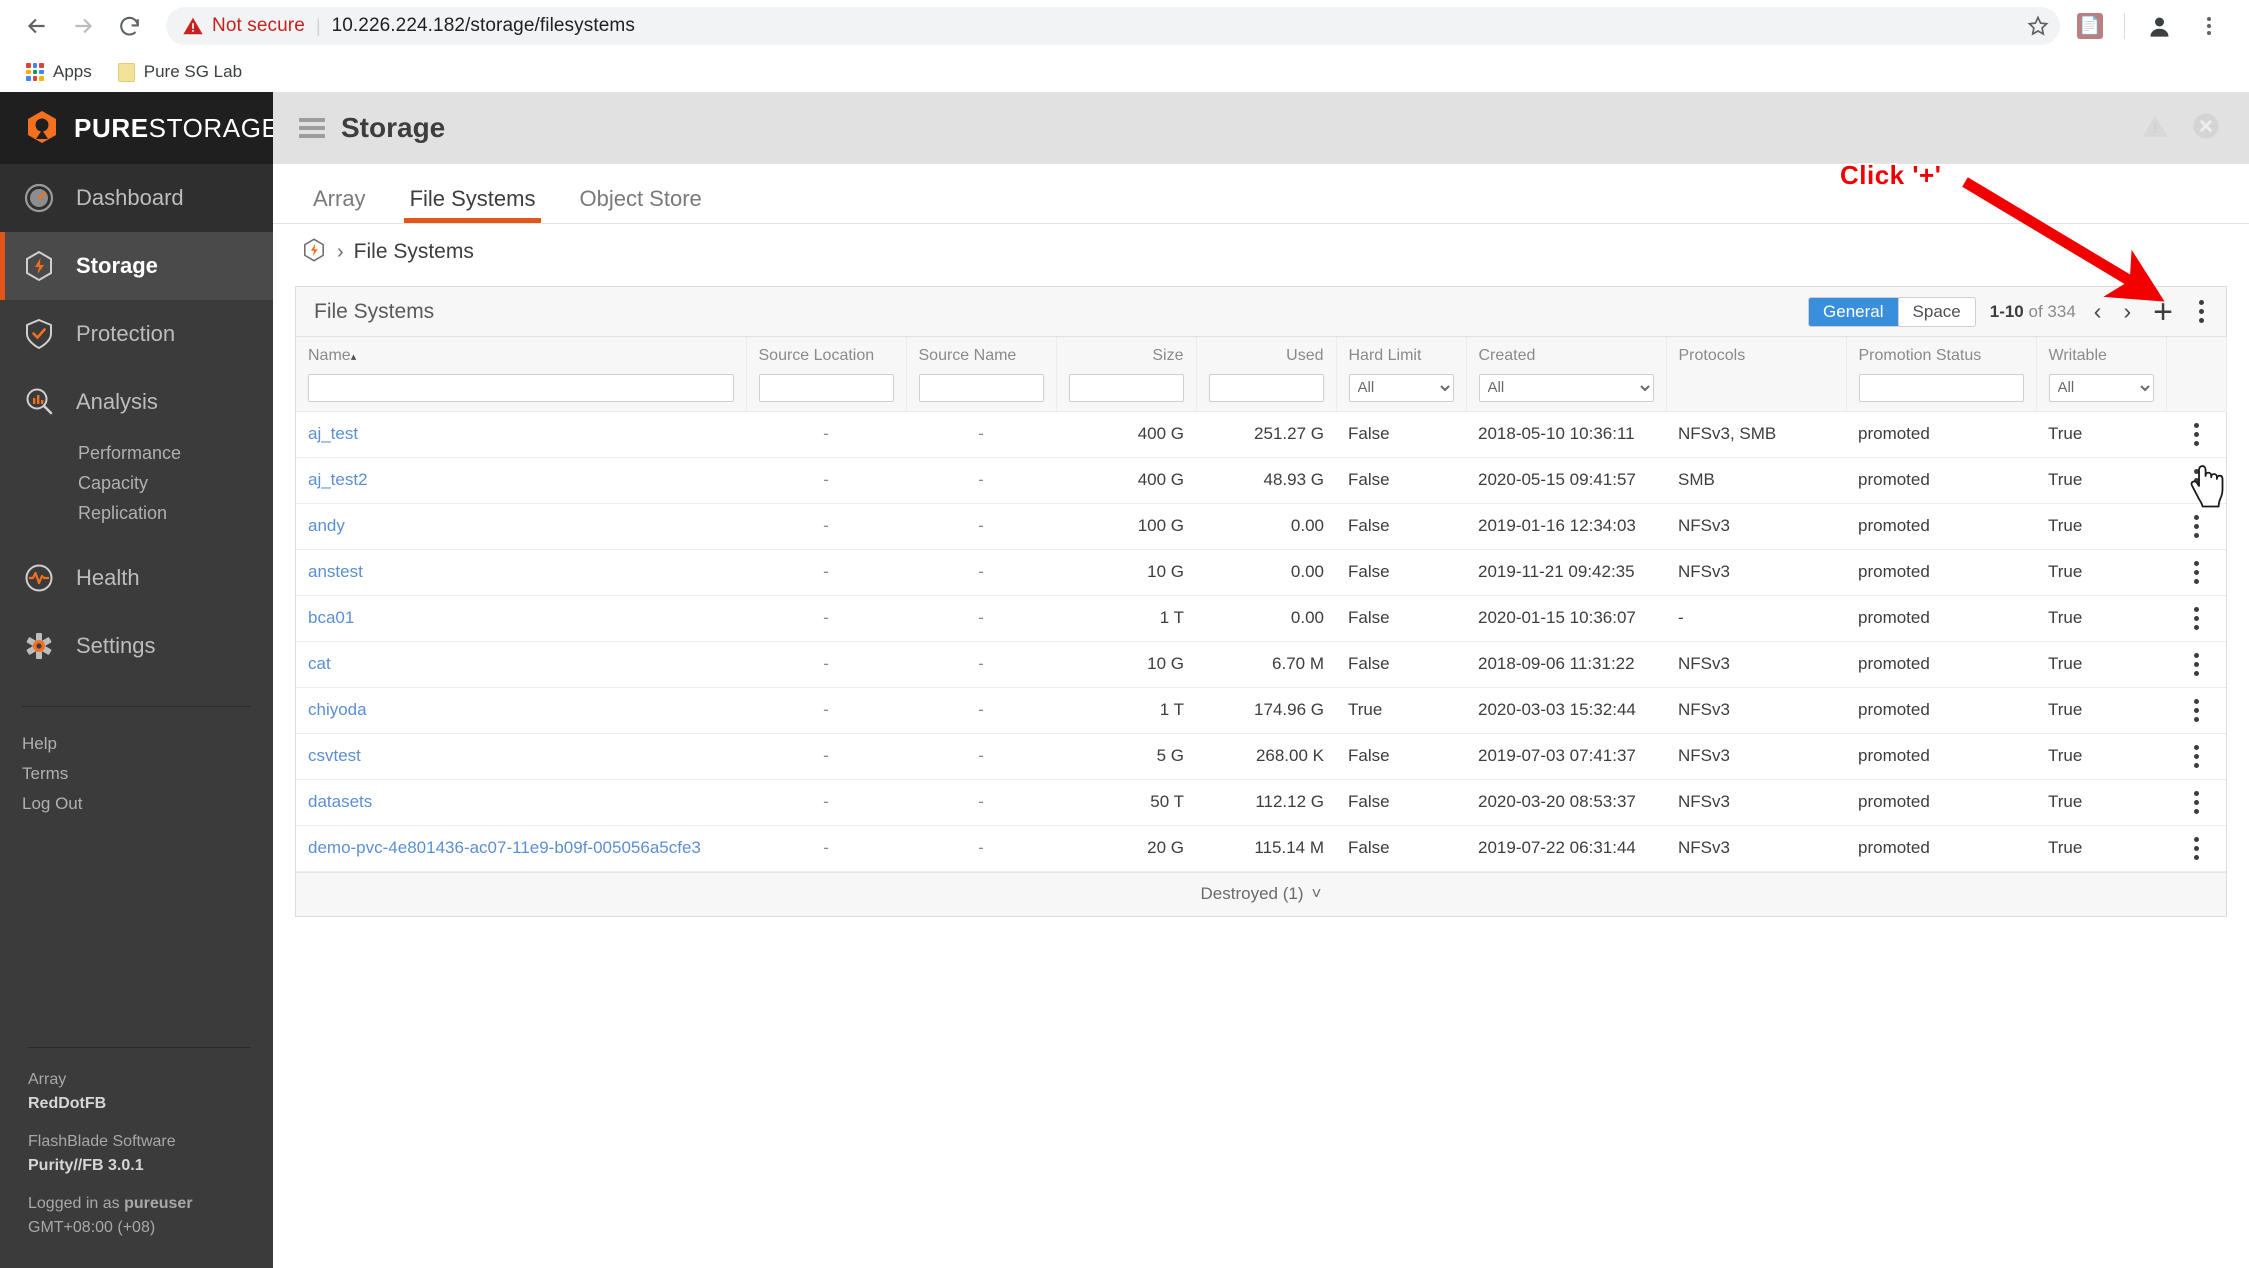 This screenshot has width=2249, height=1268. I want to click on card-title: File Systems, so click(374, 311).